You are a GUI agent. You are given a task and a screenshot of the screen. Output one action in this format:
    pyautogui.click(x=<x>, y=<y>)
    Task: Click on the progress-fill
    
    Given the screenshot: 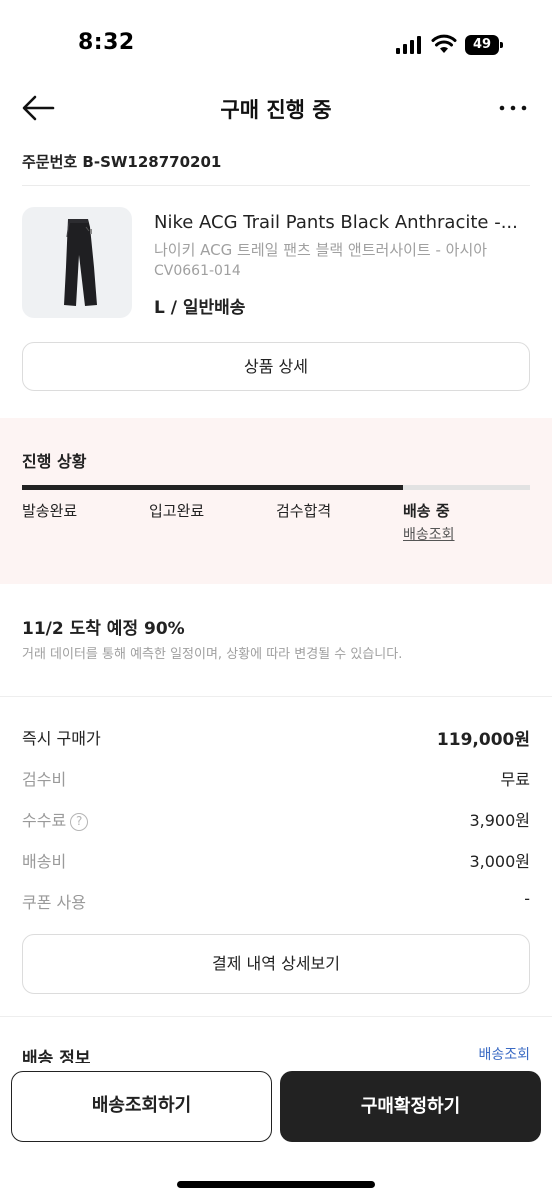 What is the action you would take?
    pyautogui.click(x=212, y=487)
    